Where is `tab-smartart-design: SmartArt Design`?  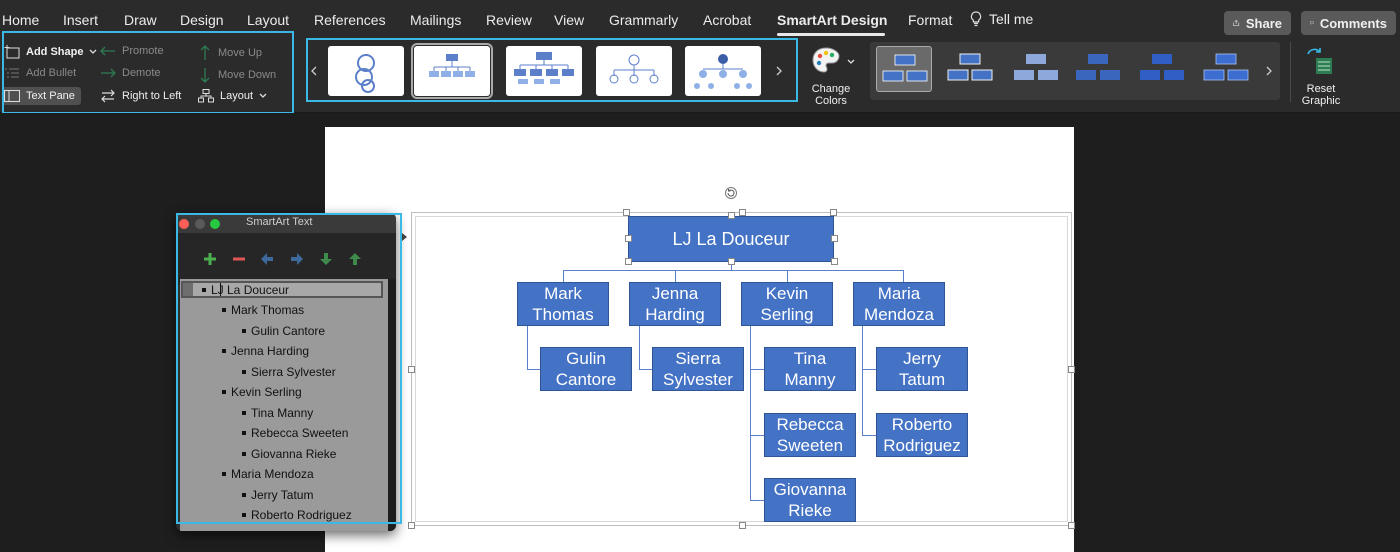 tab-smartart-design: SmartArt Design is located at coordinates (832, 20).